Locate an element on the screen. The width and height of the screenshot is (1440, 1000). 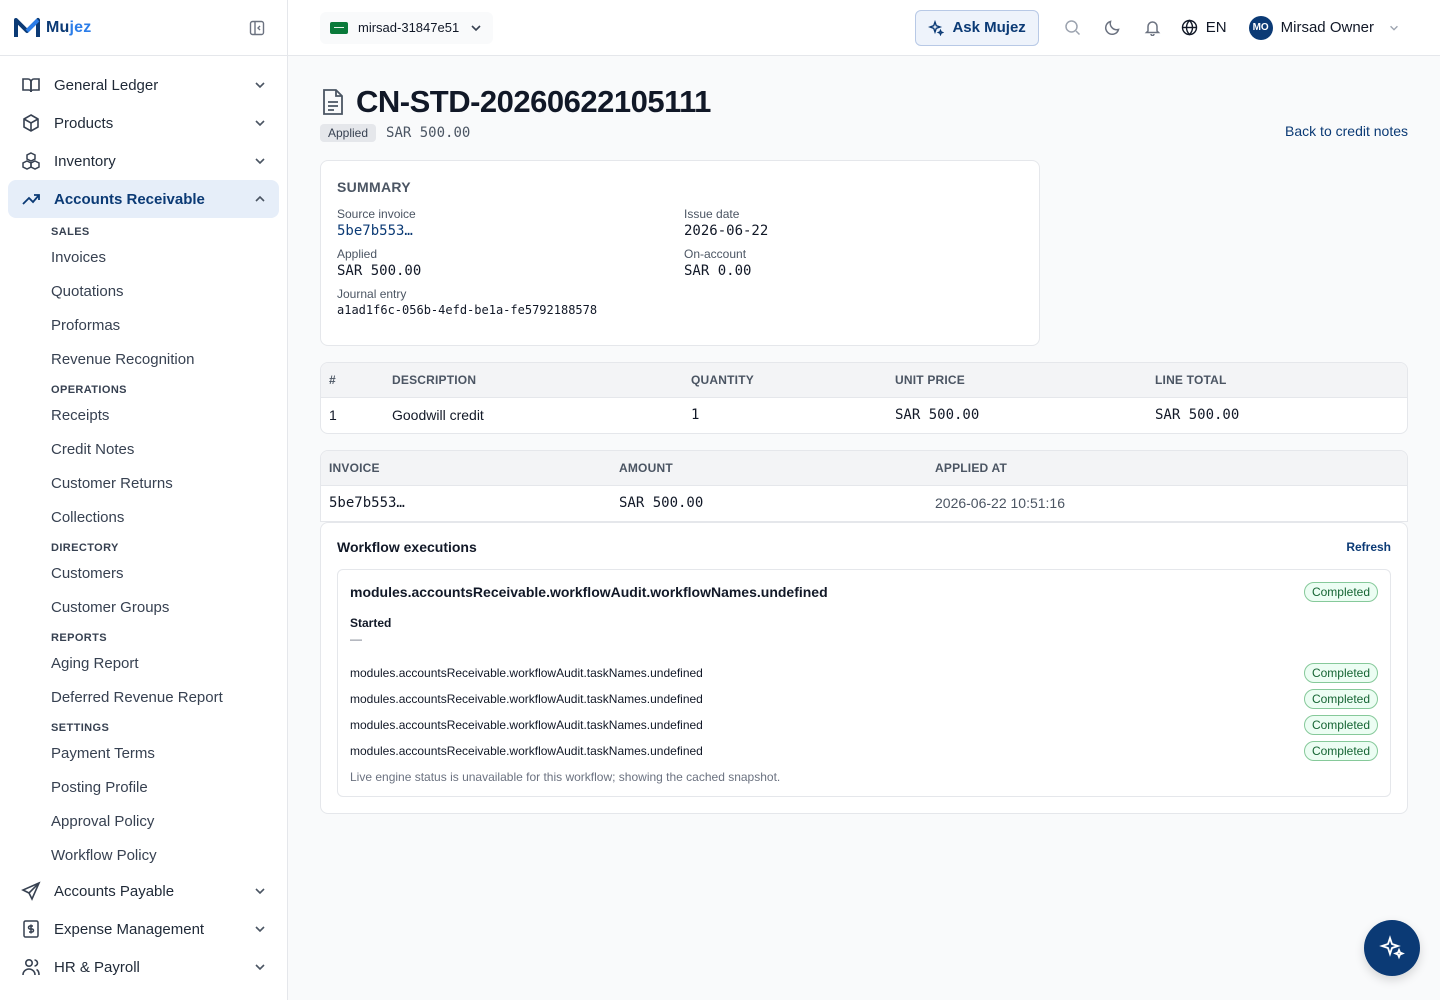
sidebar-item-deferred-revenue-report: Deferred Revenue Report is located at coordinates (169, 697).